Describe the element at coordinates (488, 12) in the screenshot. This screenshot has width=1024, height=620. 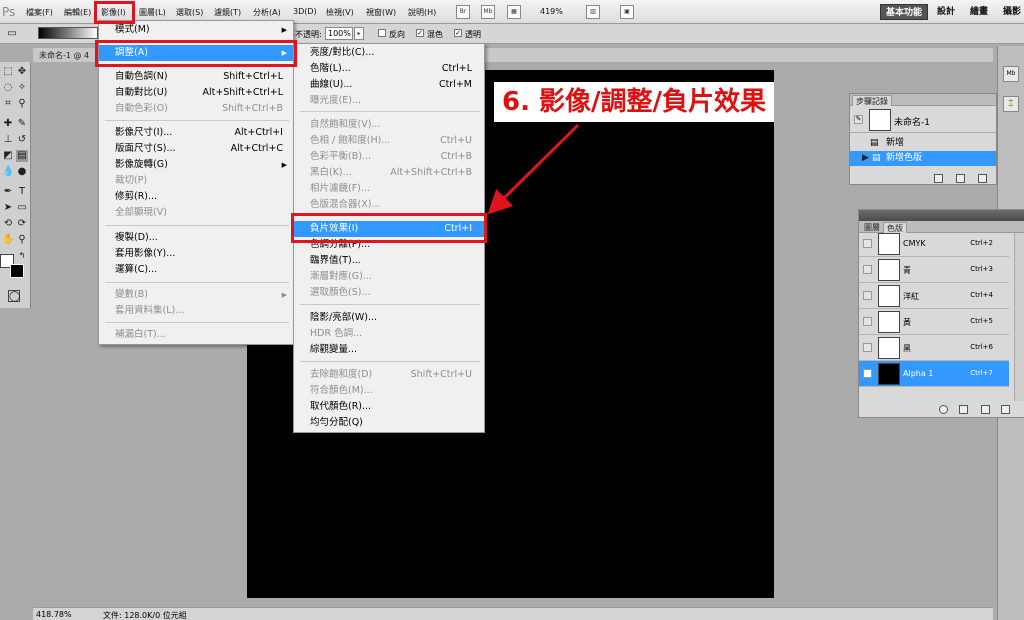
I see `mini-bridge-icon: Mb` at that location.